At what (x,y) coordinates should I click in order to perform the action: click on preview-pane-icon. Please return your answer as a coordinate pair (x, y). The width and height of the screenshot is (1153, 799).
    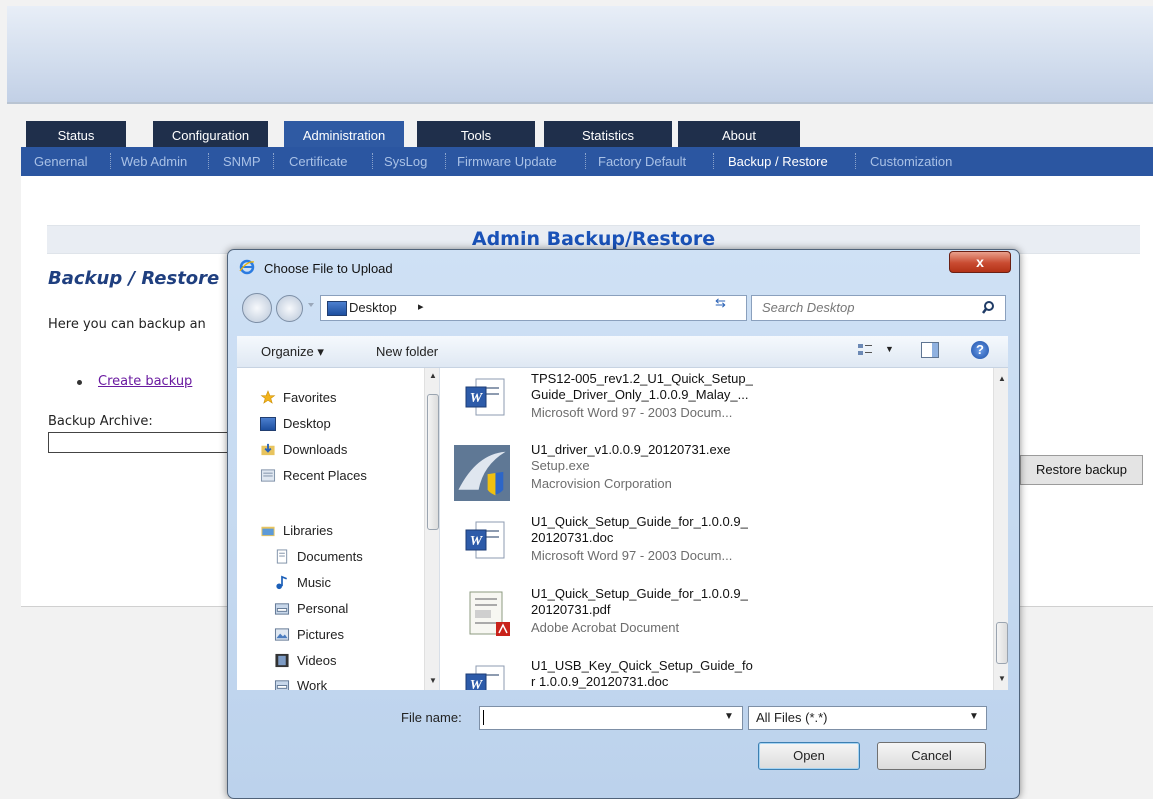
    Looking at the image, I should click on (930, 350).